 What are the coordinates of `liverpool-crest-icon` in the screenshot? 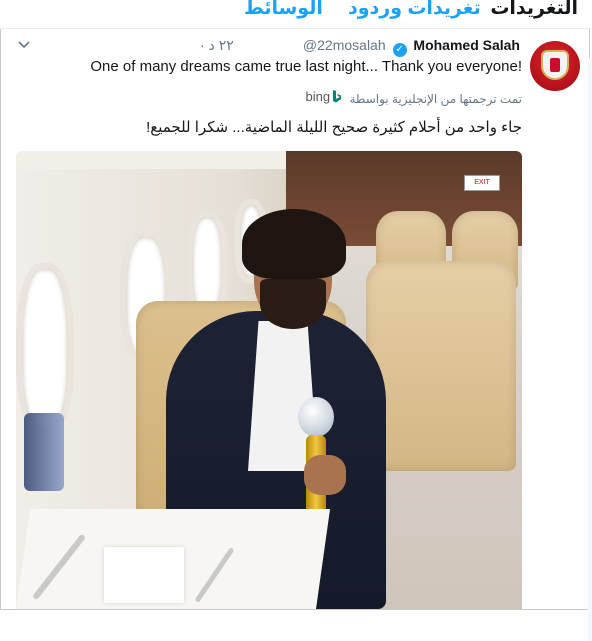 It's located at (555, 65).